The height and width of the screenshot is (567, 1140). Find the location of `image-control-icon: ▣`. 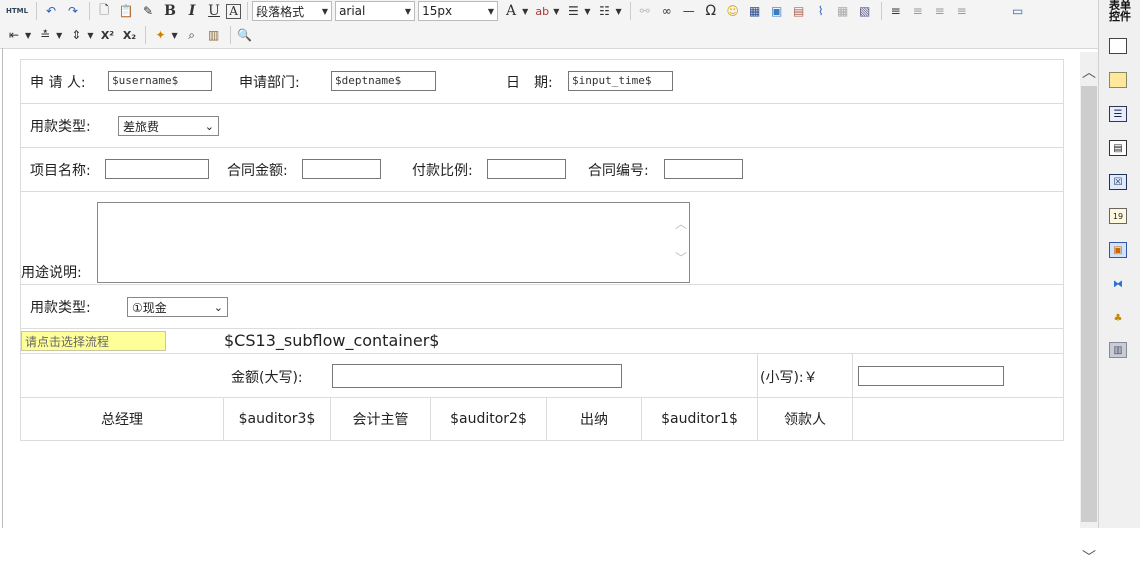

image-control-icon: ▣ is located at coordinates (1118, 250).